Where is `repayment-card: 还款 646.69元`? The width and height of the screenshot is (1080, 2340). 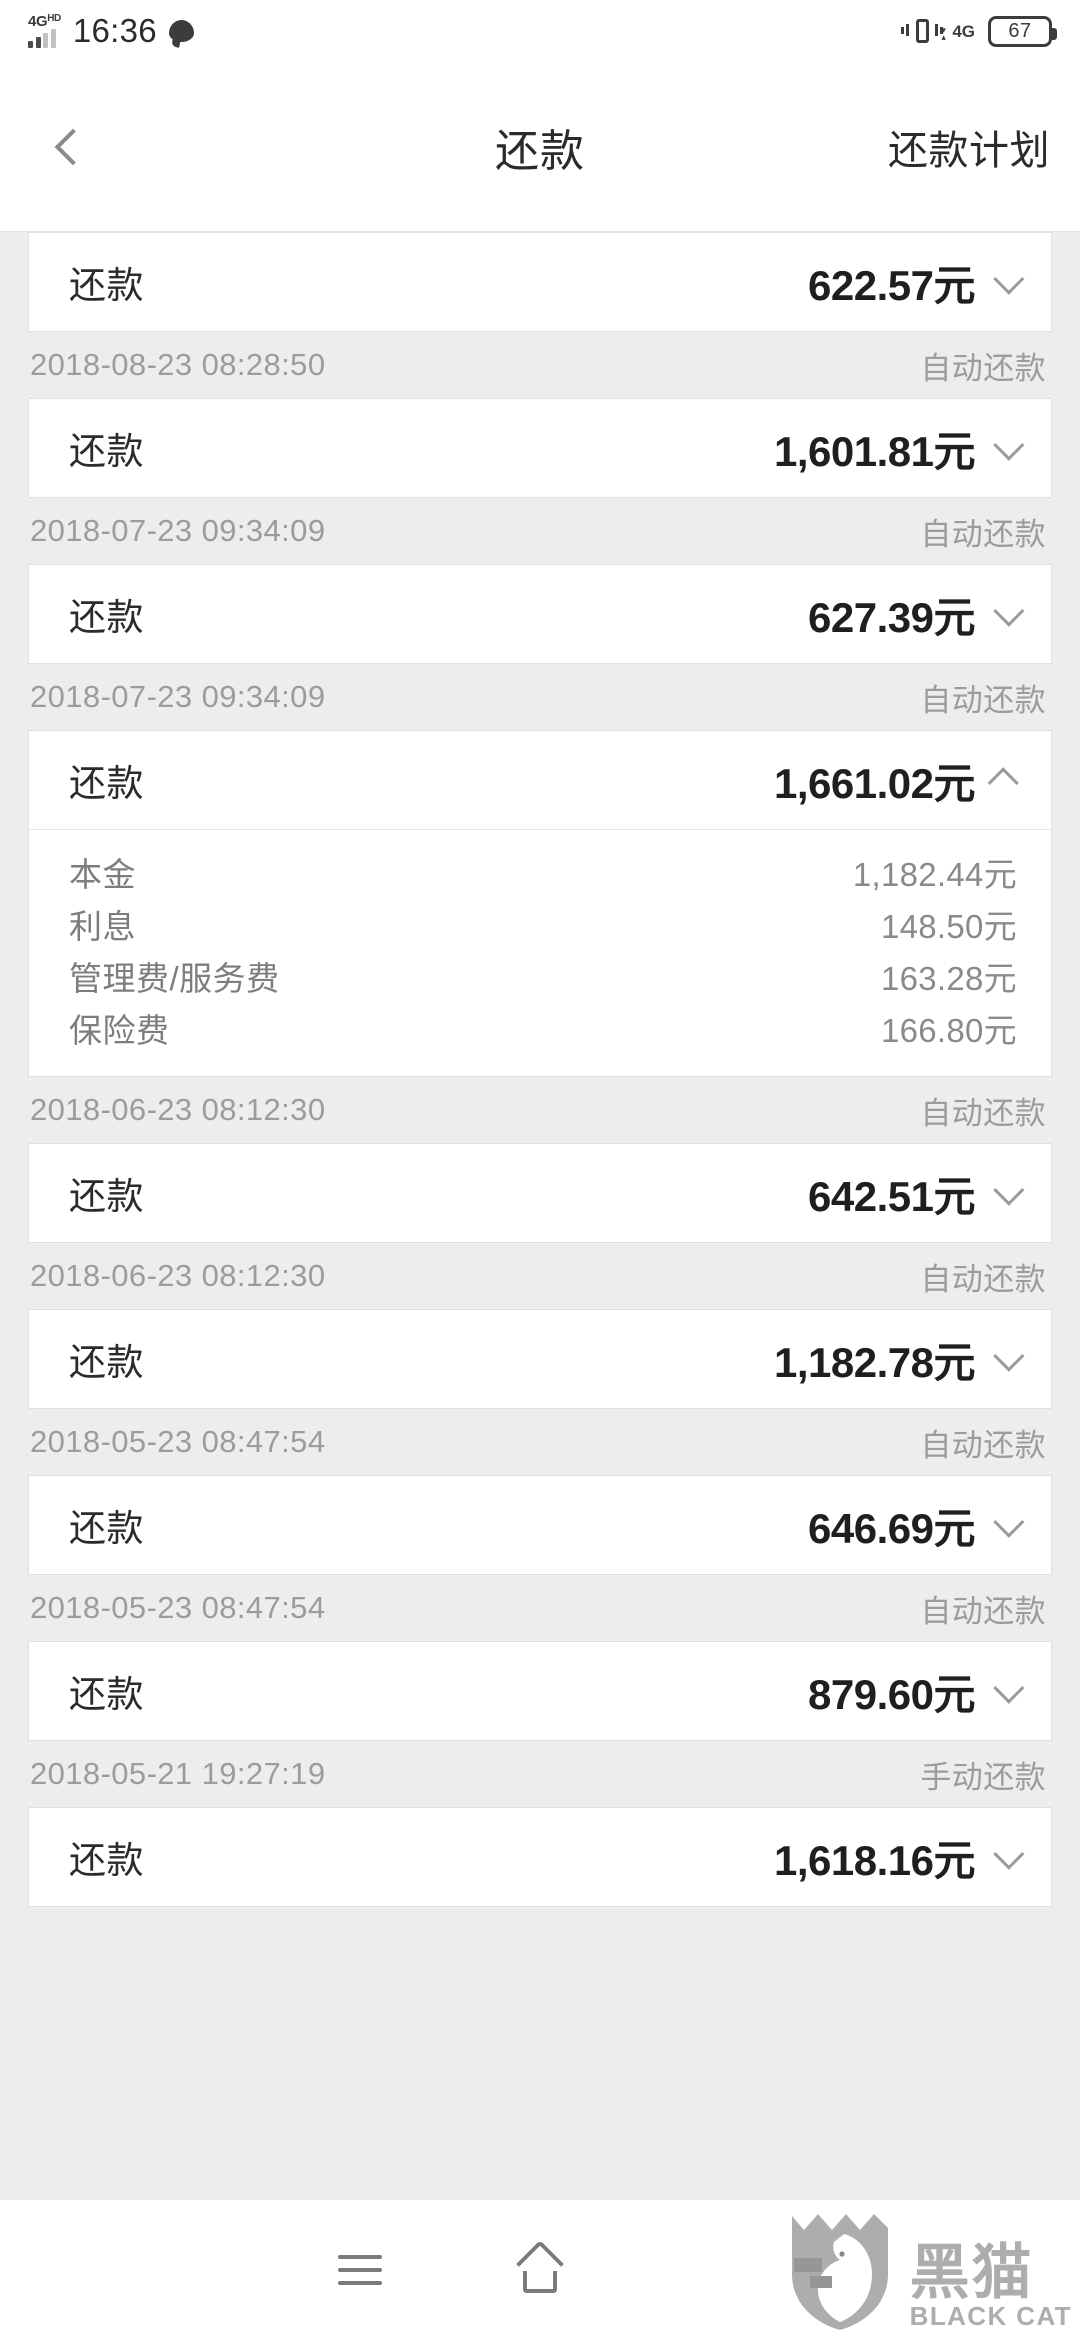
repayment-card: 还款 646.69元 is located at coordinates (540, 1525).